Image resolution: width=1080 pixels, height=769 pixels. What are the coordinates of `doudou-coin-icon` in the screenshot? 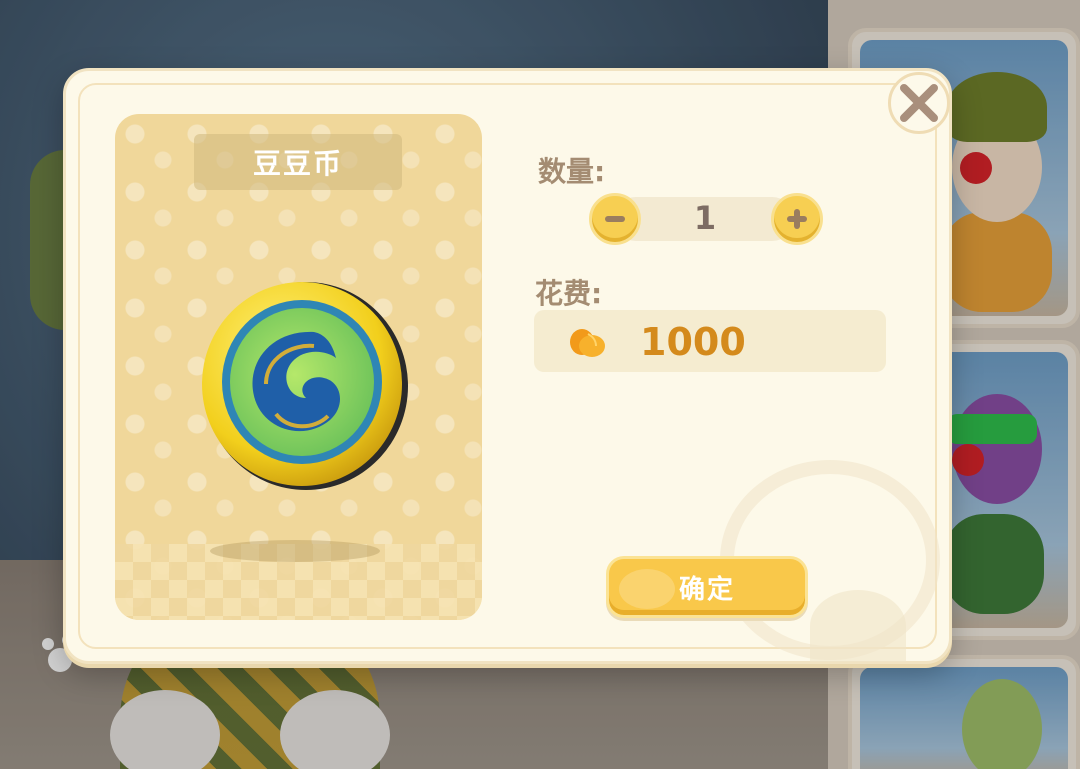 It's located at (305, 386).